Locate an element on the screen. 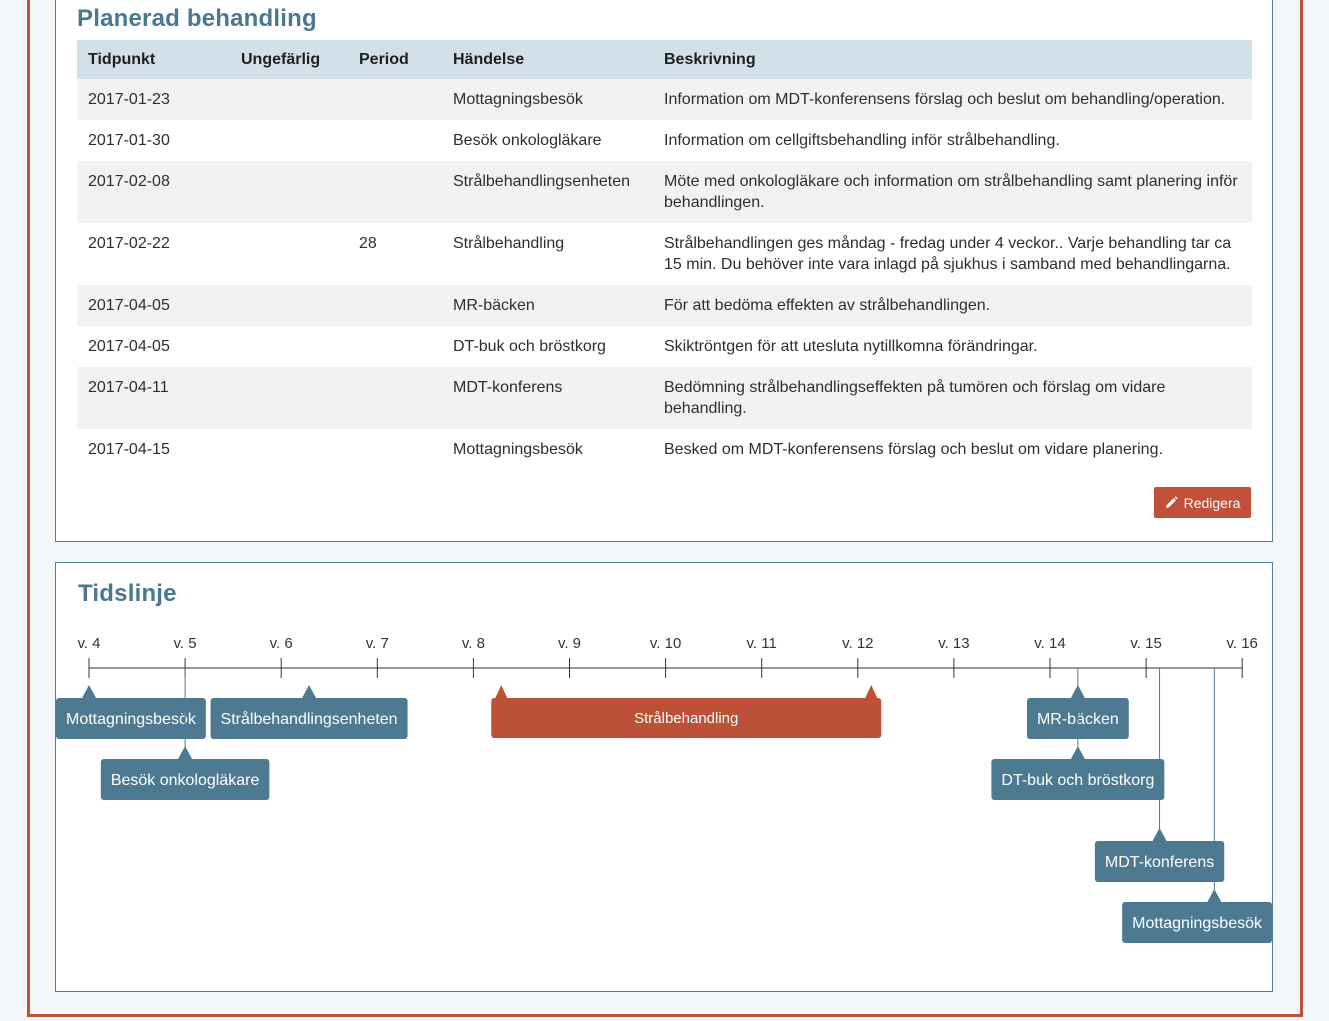  edit-button-label: Redigera is located at coordinates (1212, 502).